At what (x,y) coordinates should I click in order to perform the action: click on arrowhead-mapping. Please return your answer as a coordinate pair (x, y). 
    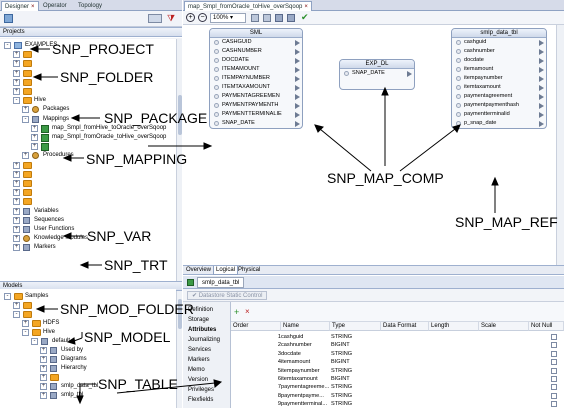
    Looking at the image, I should click on (67, 158).